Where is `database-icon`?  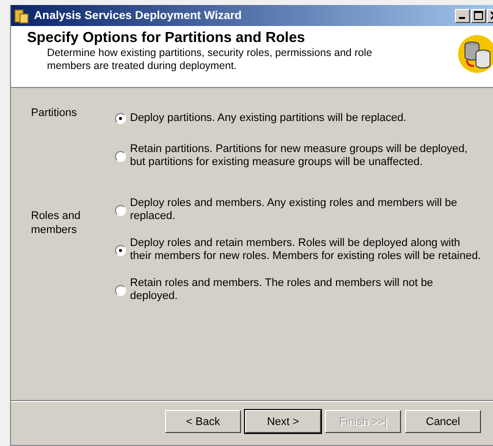
database-icon is located at coordinates (475, 54).